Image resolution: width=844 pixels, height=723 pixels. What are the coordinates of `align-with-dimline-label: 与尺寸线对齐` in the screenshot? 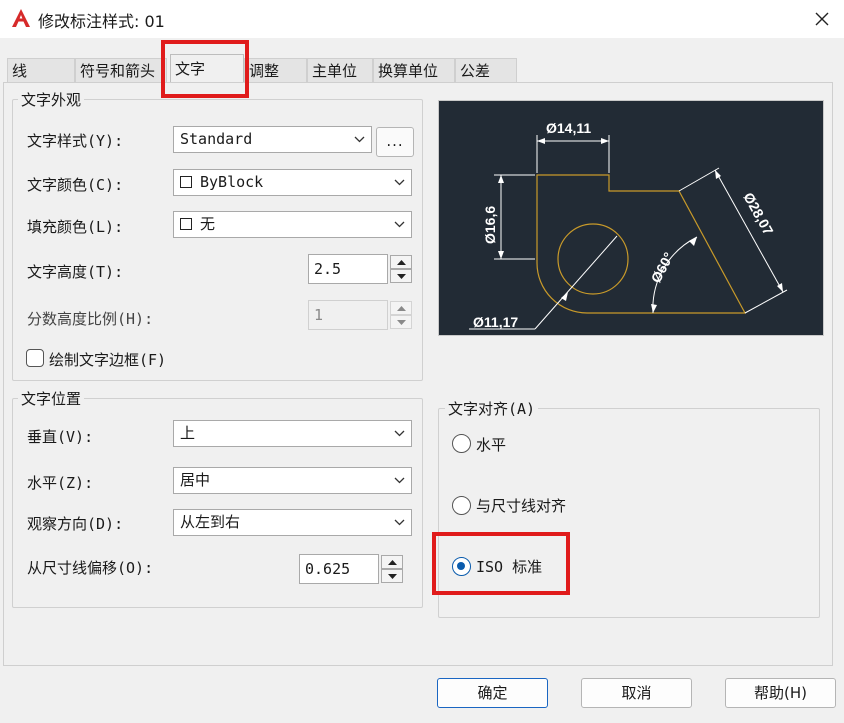 It's located at (521, 506).